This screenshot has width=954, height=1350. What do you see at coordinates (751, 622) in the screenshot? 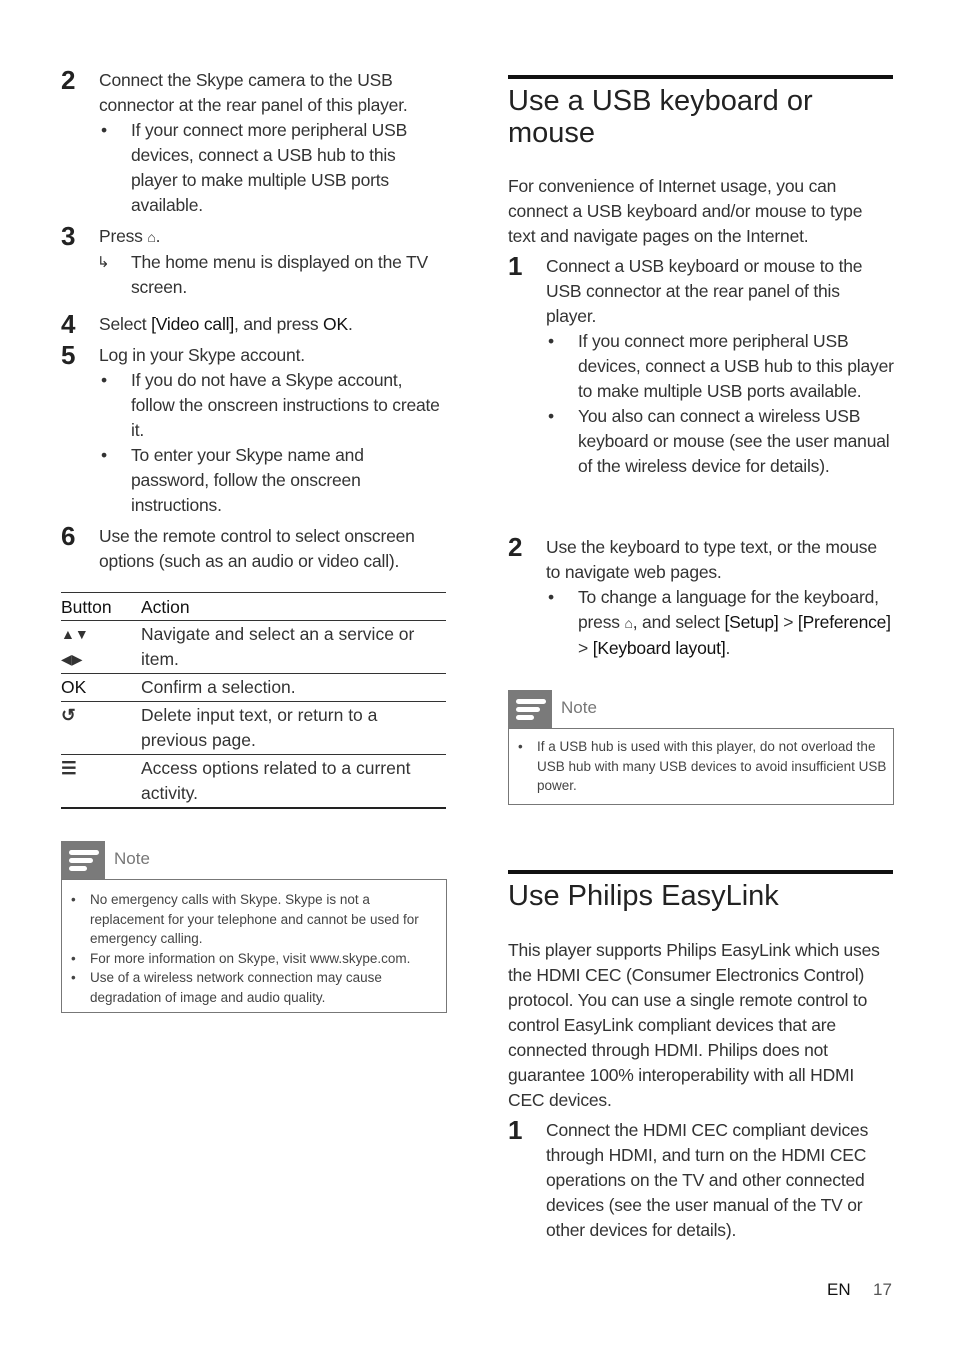
I see `menu-keyword-setup: [Setup]` at bounding box center [751, 622].